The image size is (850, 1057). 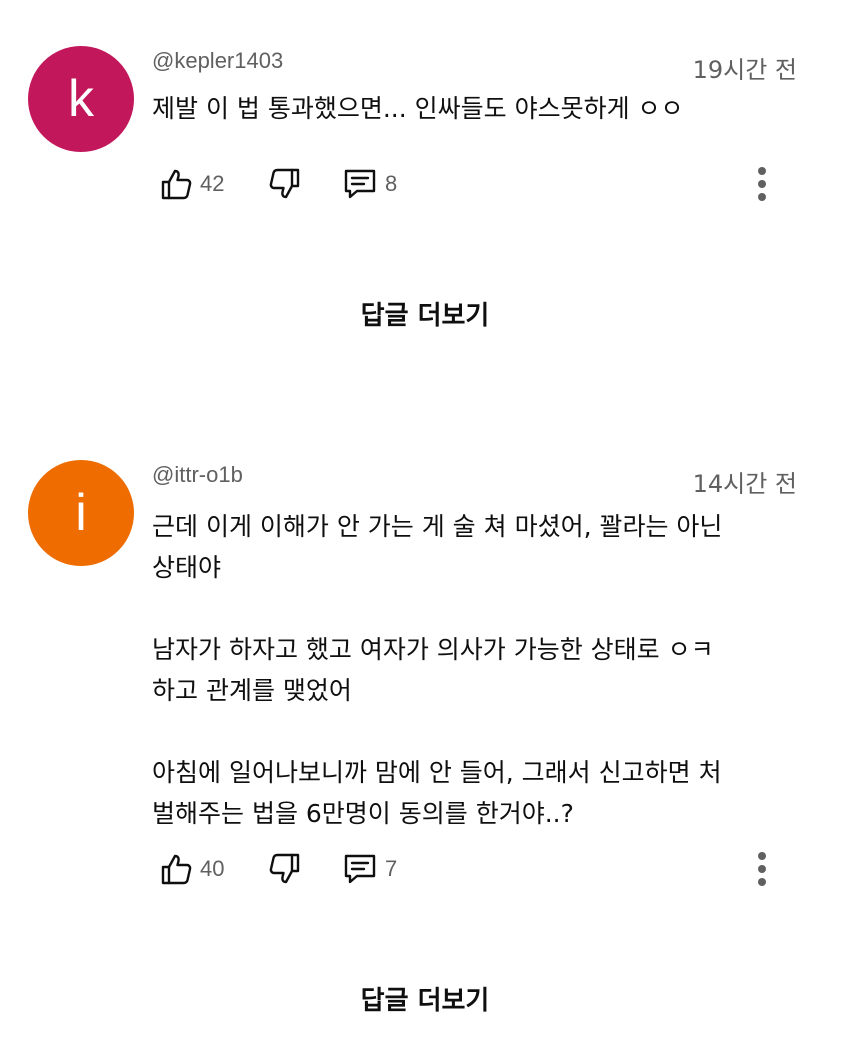 I want to click on like-count: 40, so click(x=212, y=868).